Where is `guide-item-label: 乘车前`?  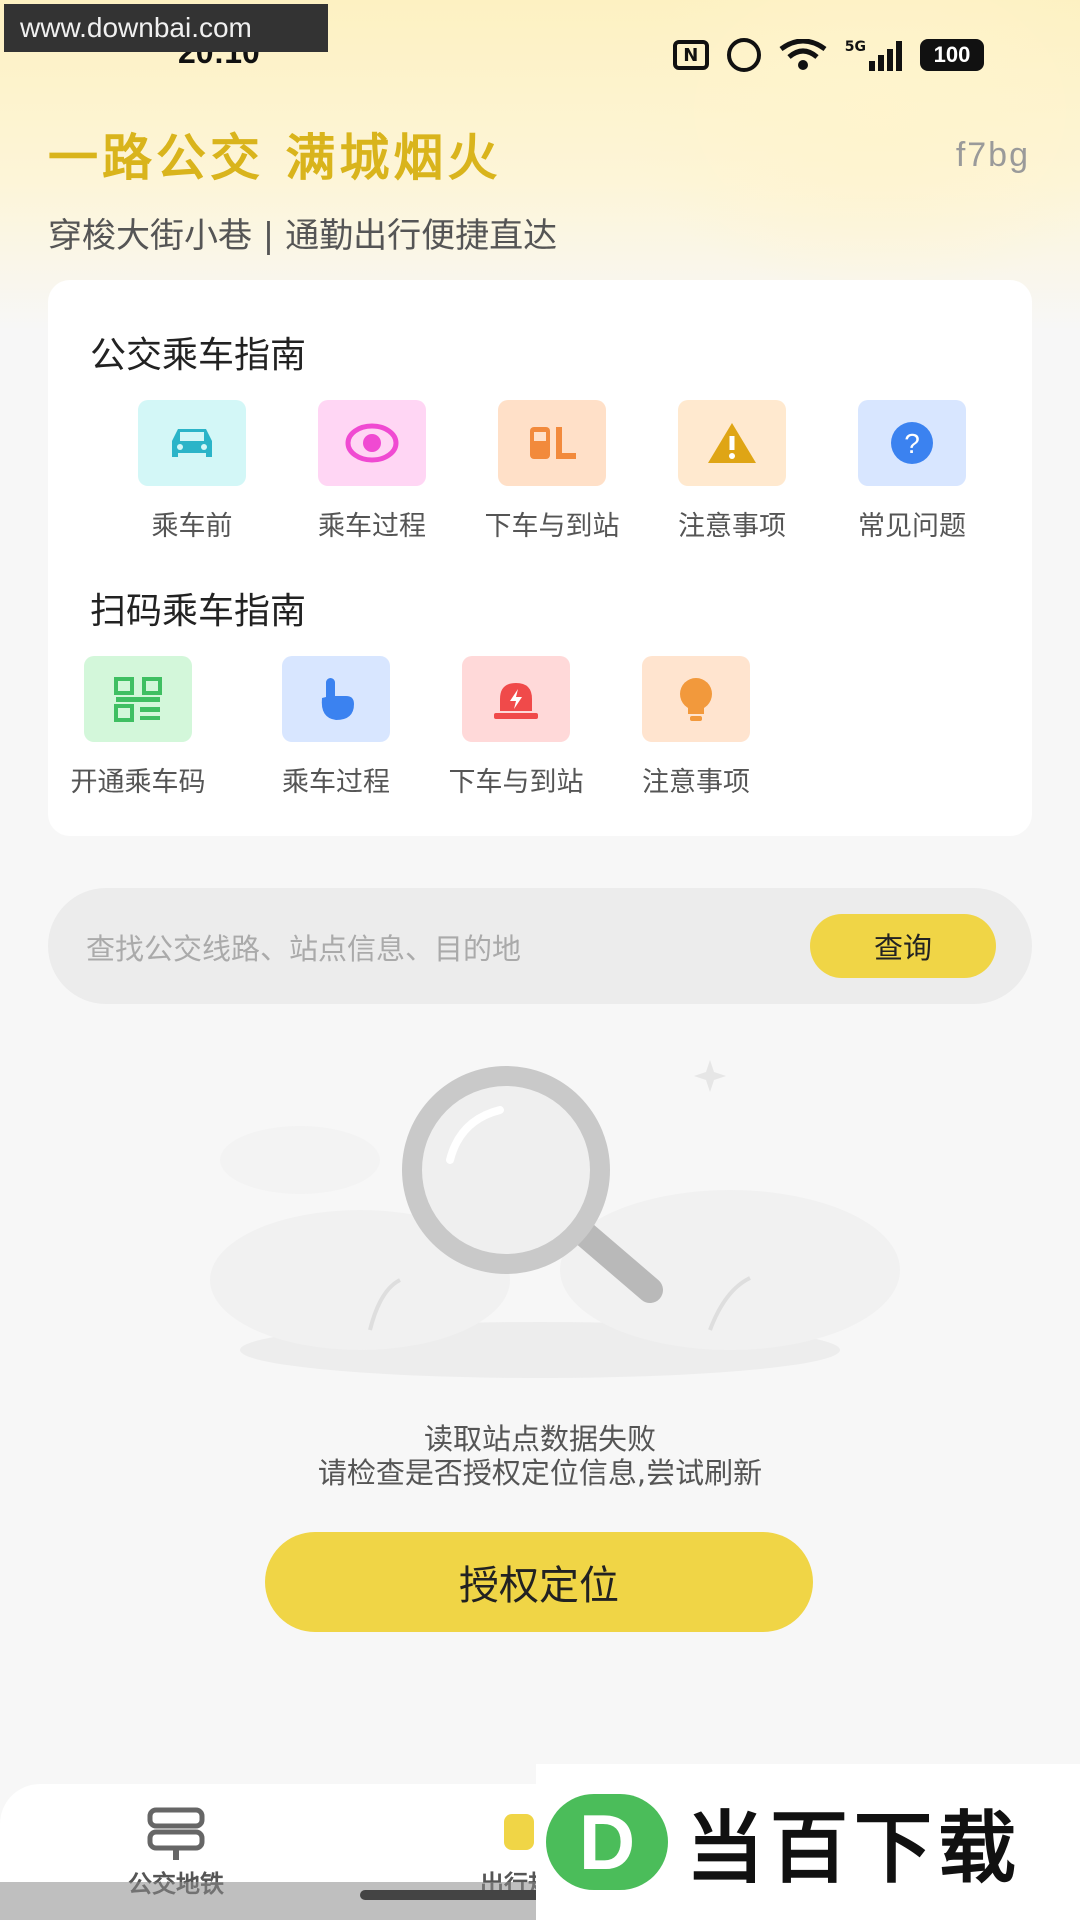 guide-item-label: 乘车前 is located at coordinates (192, 526).